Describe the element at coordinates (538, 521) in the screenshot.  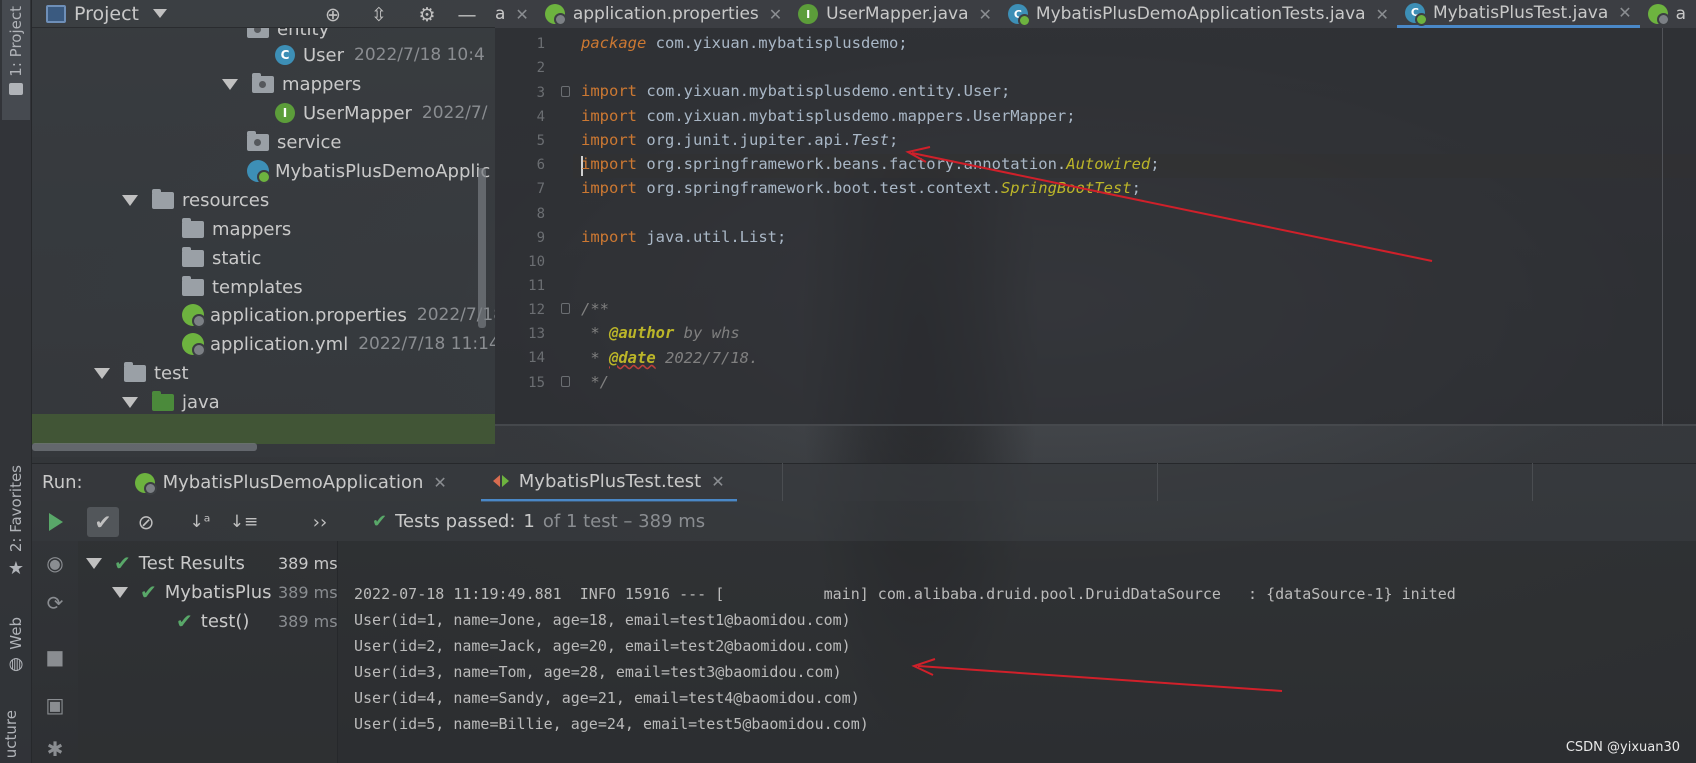
I see `test-status: ✔ Tests passed: 1 of 1 test – 389 ms` at that location.